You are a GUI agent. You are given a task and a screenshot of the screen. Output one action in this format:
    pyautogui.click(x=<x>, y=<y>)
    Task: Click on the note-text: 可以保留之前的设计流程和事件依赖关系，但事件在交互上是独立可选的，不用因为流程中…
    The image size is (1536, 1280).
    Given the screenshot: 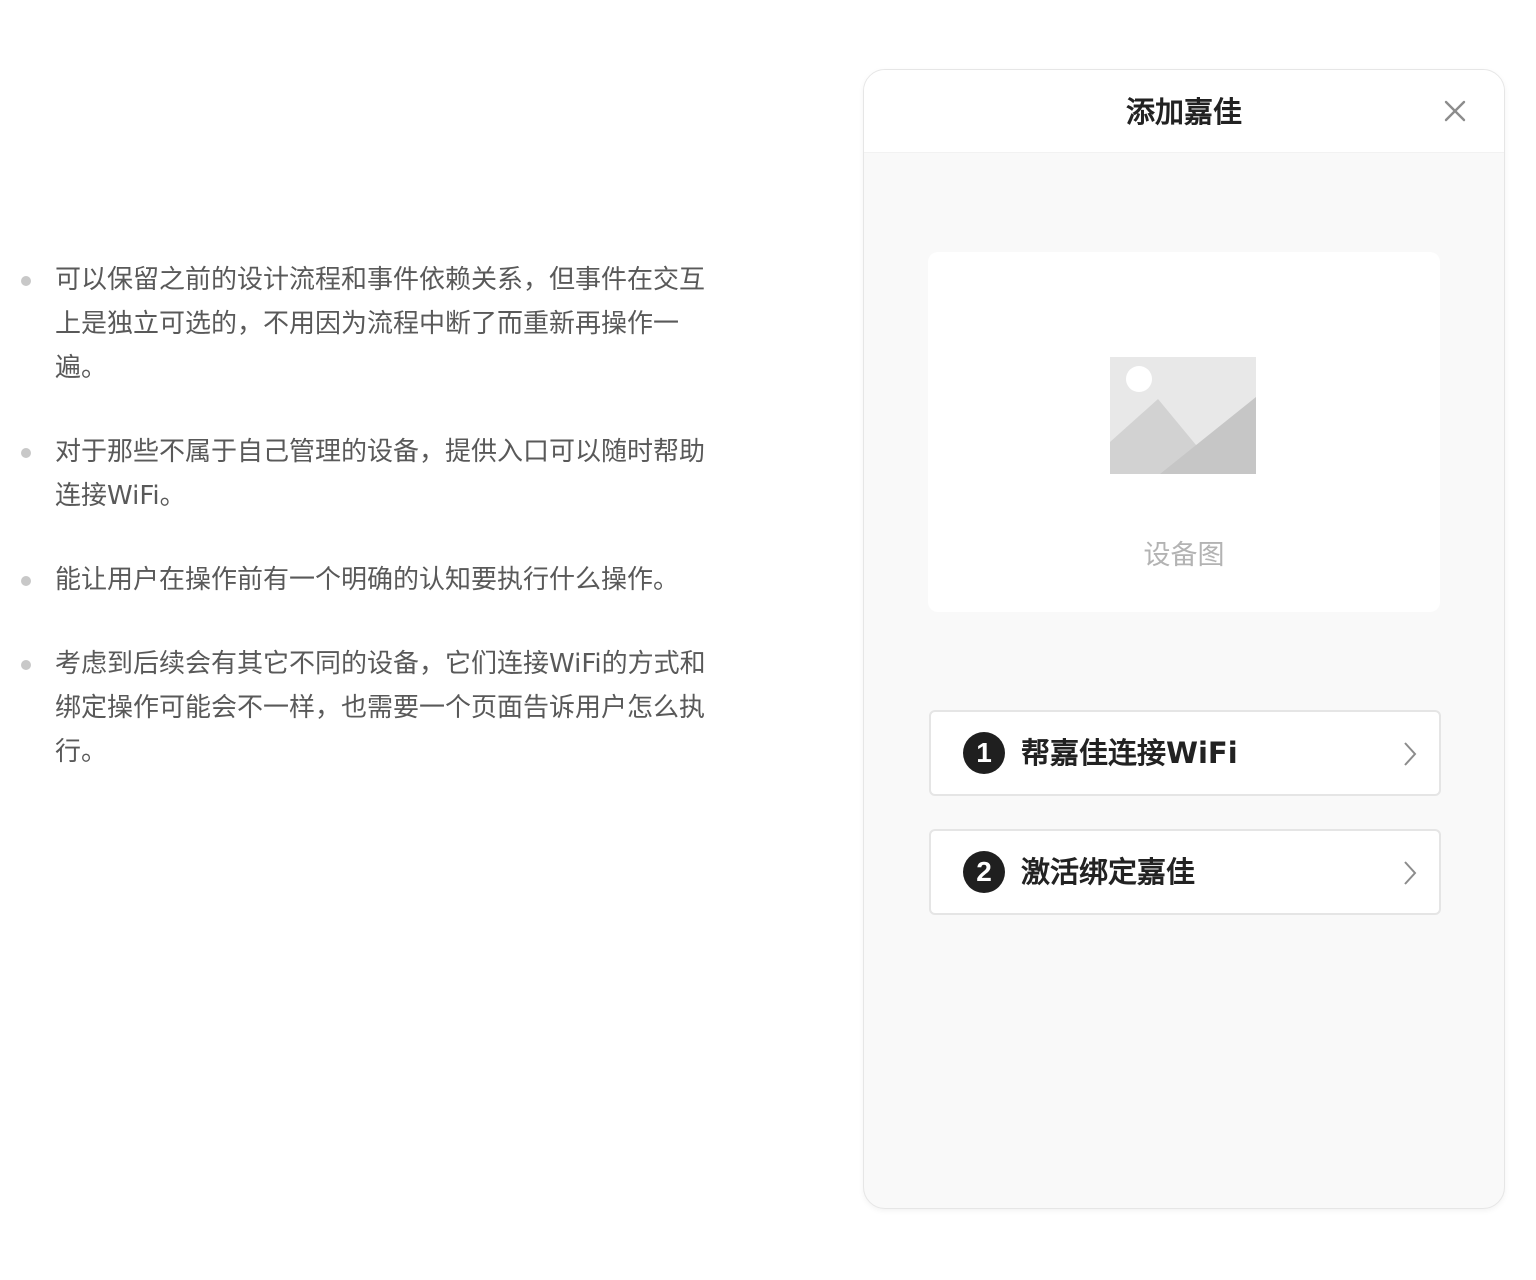 What is the action you would take?
    pyautogui.click(x=380, y=324)
    